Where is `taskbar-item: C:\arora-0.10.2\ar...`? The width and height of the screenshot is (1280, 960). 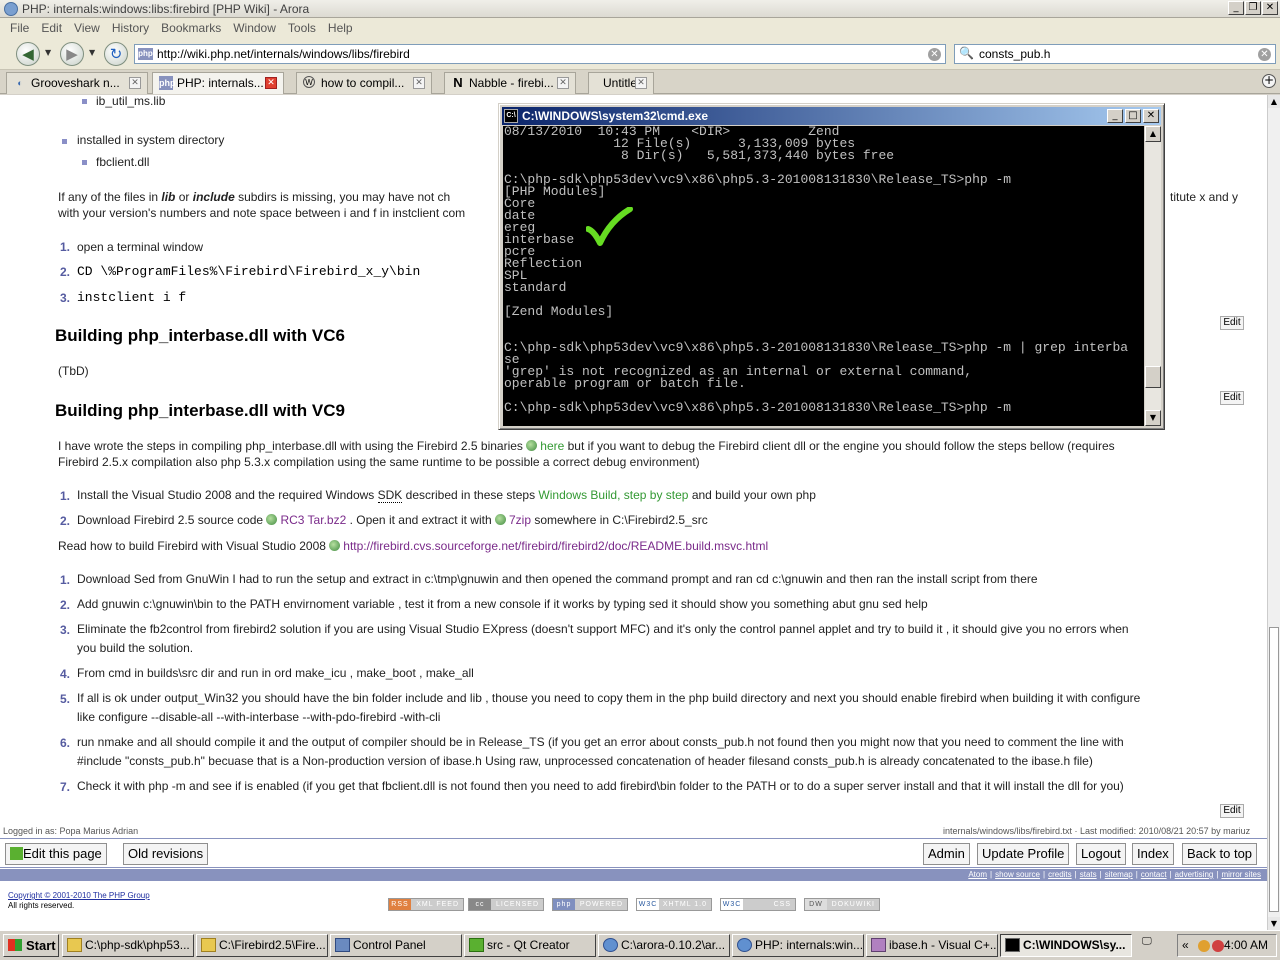 taskbar-item: C:\arora-0.10.2\ar... is located at coordinates (664, 945).